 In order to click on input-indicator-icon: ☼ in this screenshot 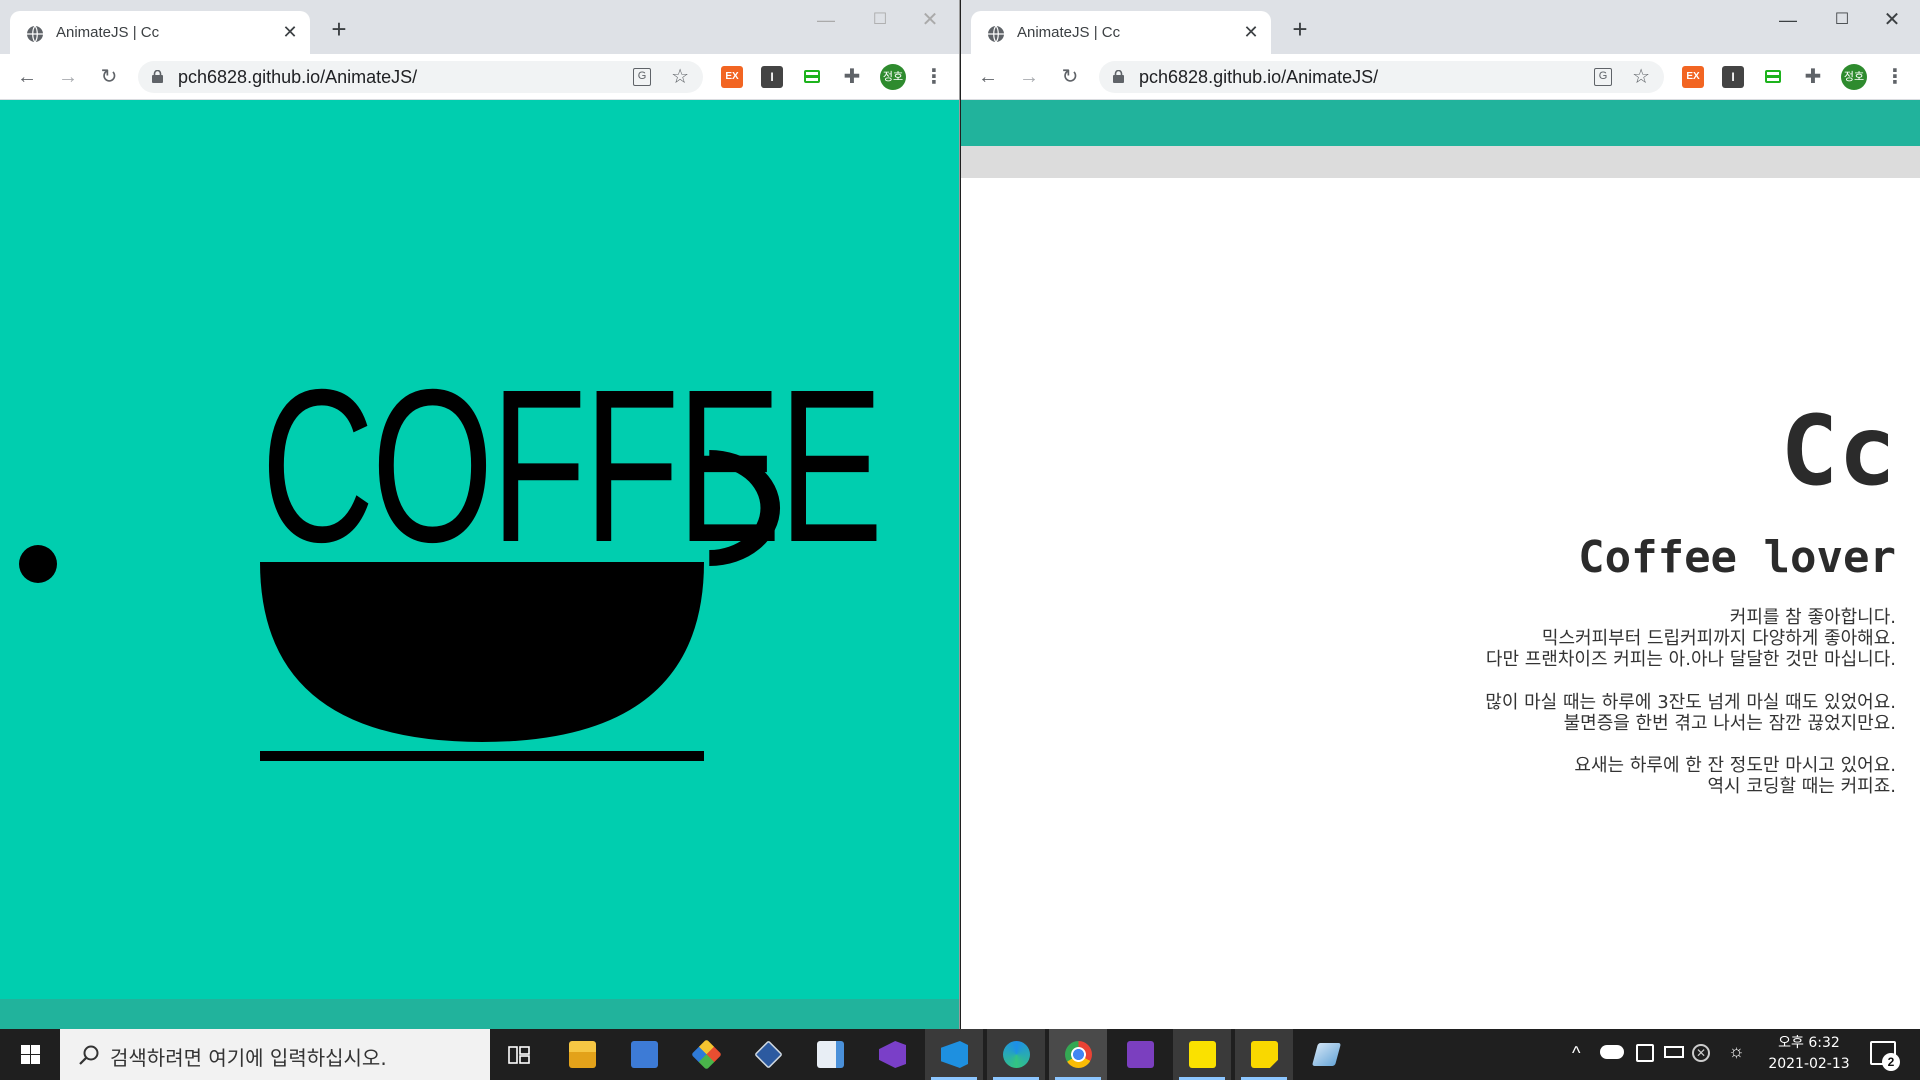, I will do `click(1736, 1060)`.